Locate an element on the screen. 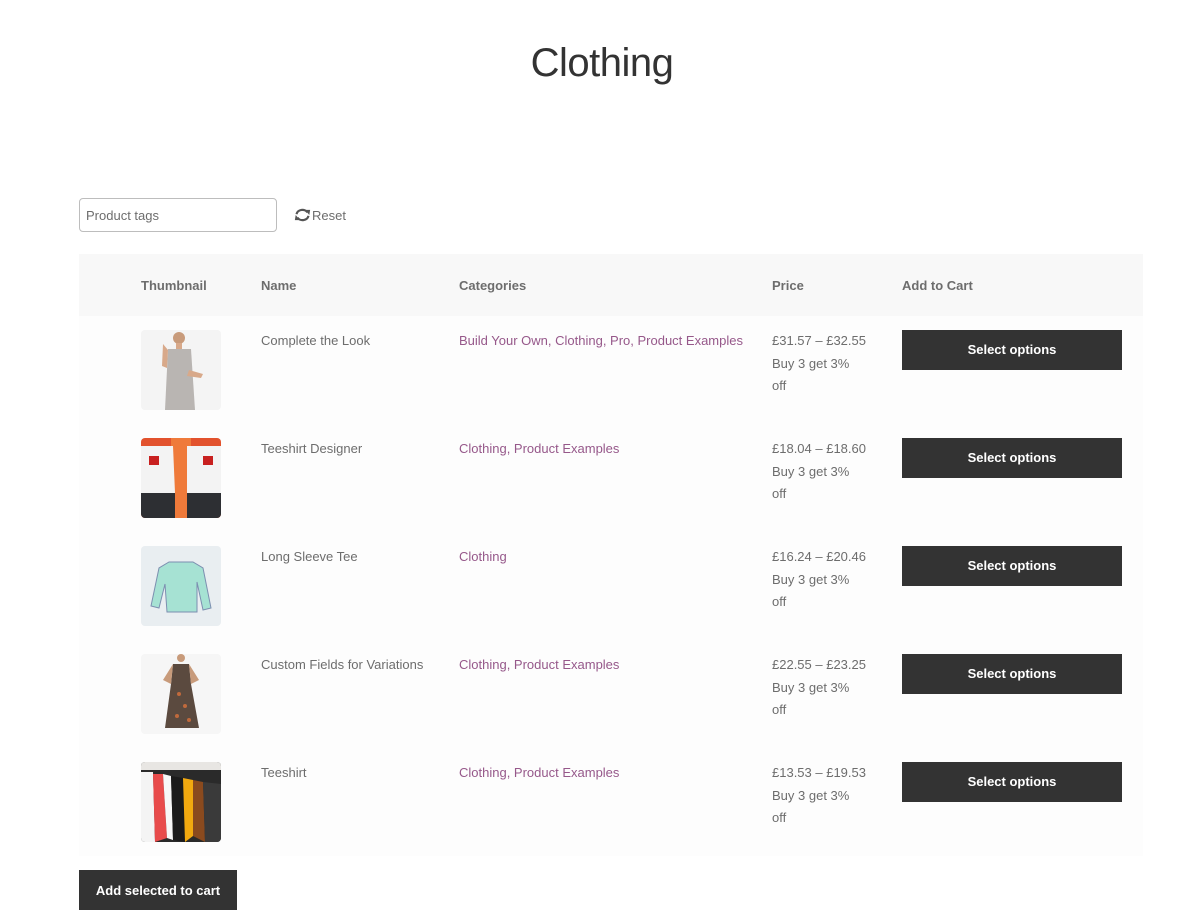 This screenshot has height=921, width=1204. product-price: £18.04 – £18.60 is located at coordinates (819, 448).